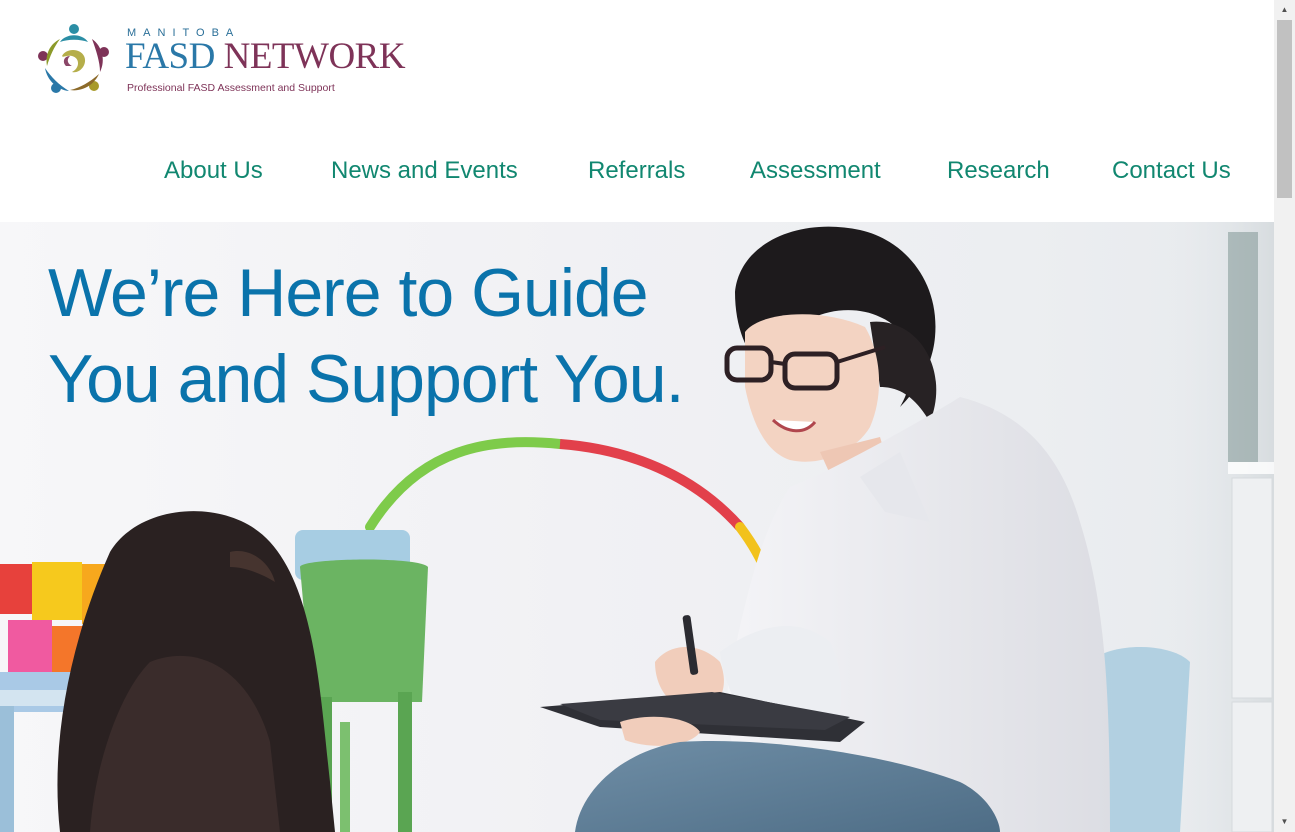 This screenshot has height=832, width=1295. I want to click on scrollbar-thumb, so click(1284, 109).